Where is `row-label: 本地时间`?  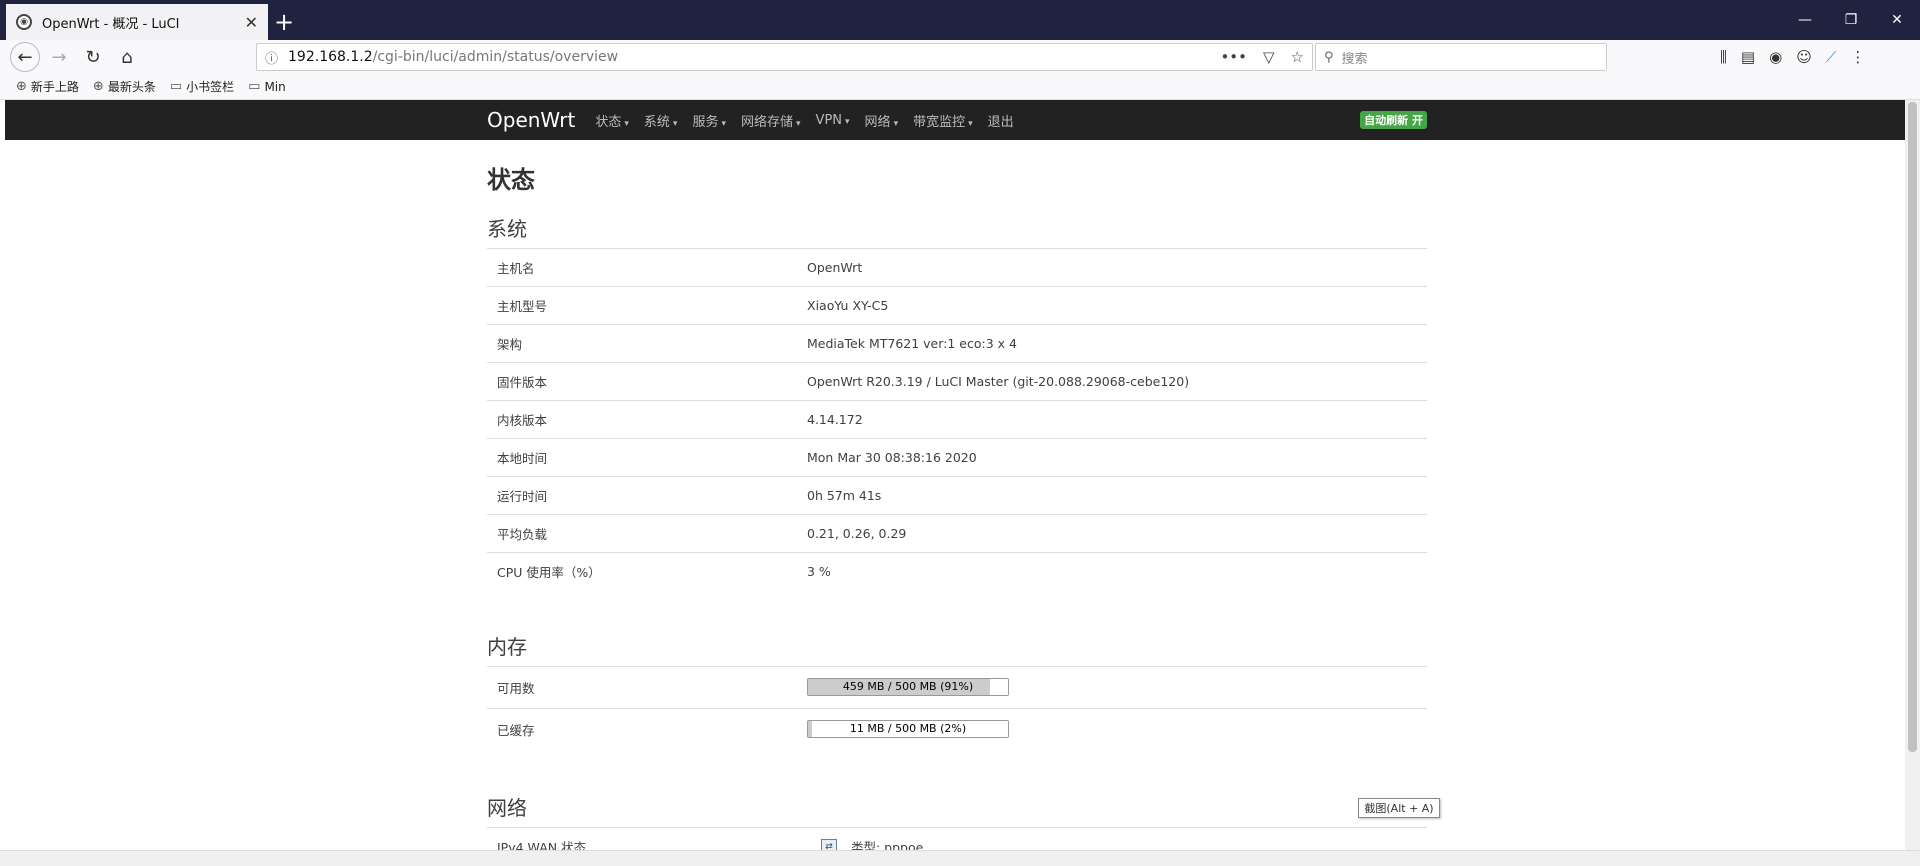
row-label: 本地时间 is located at coordinates (642, 457).